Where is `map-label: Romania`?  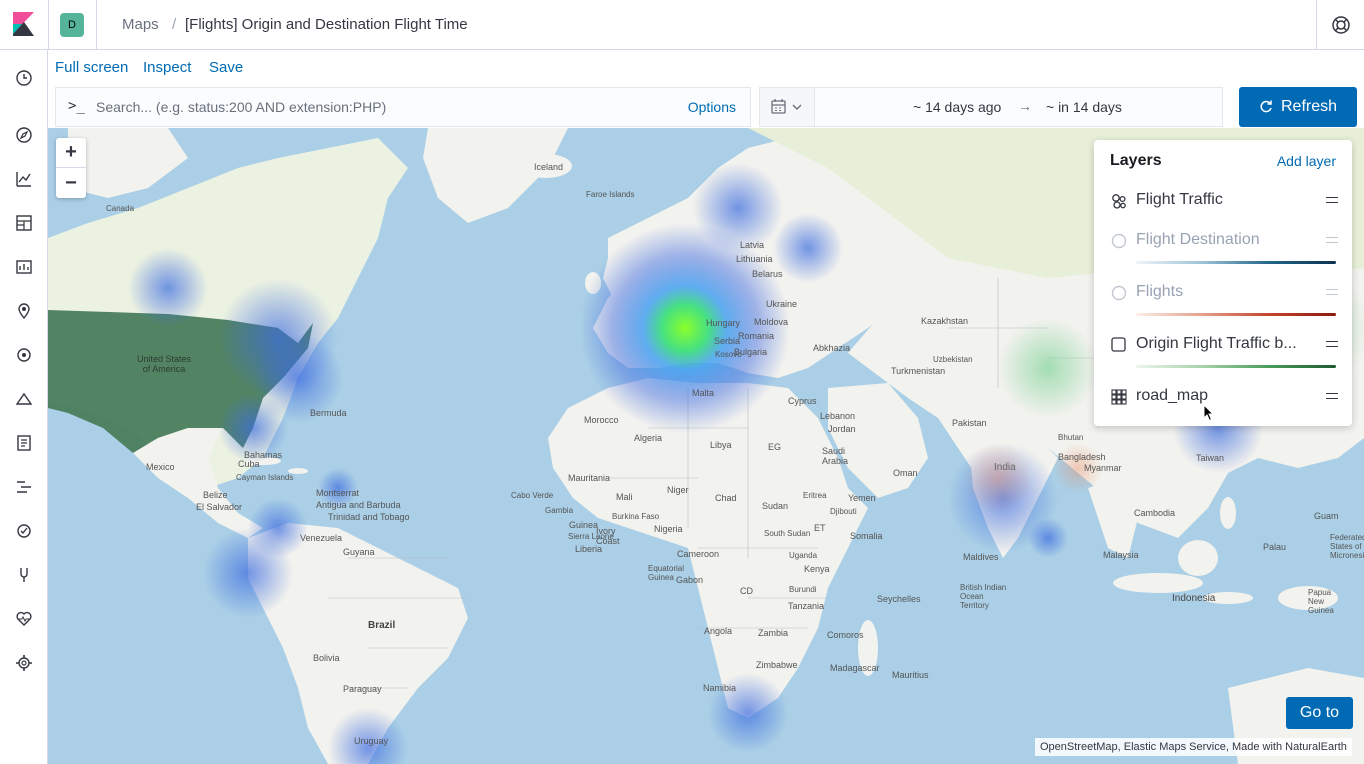
map-label: Romania is located at coordinates (756, 336).